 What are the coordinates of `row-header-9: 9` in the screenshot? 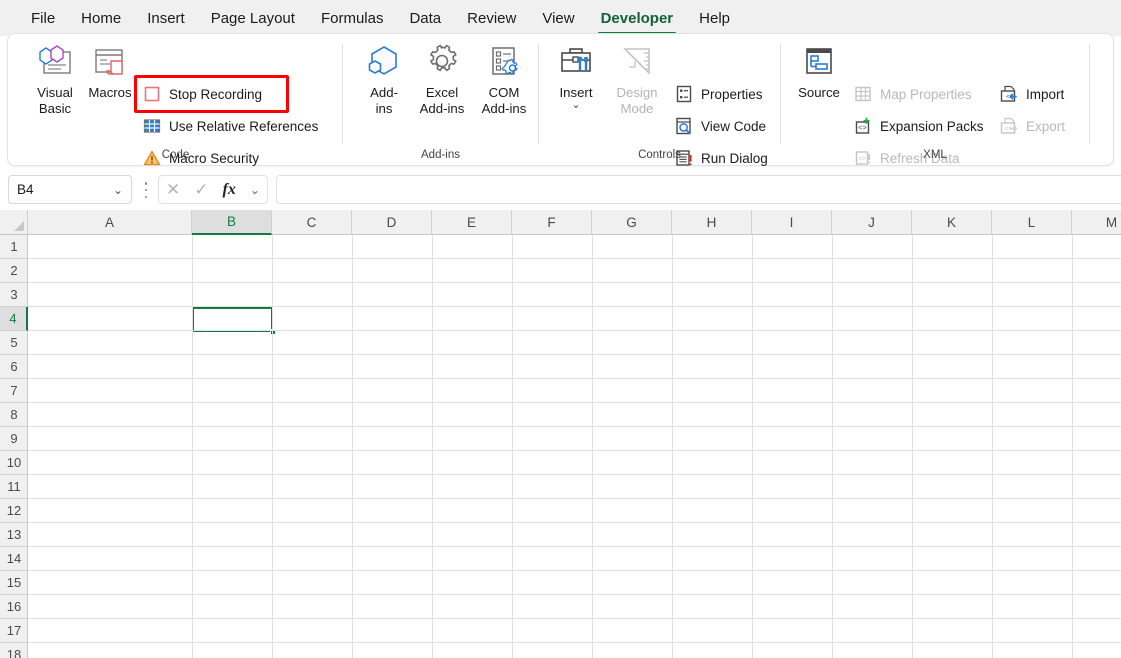 It's located at (14, 439).